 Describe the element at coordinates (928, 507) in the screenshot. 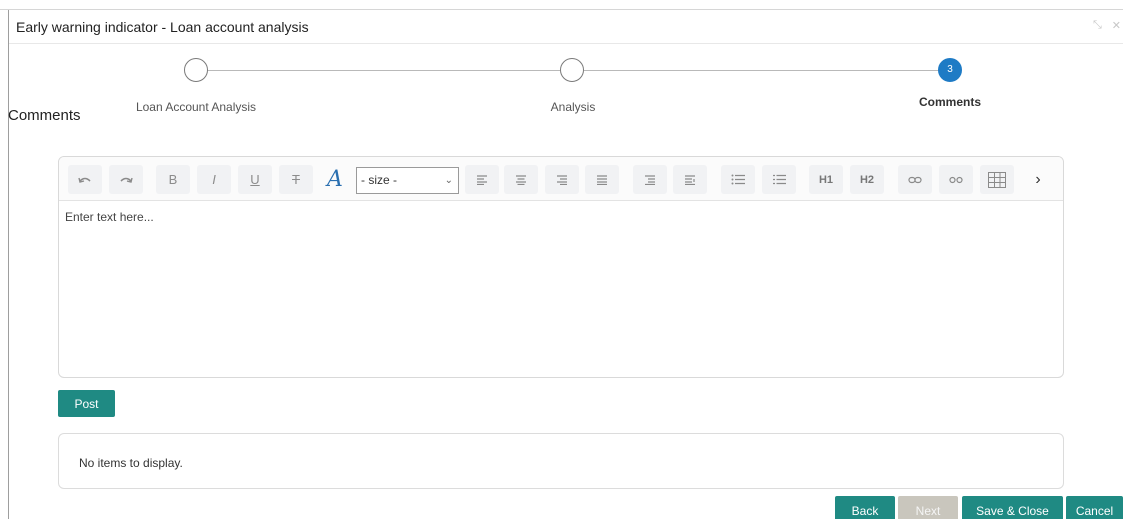

I see `next-button: Next` at that location.